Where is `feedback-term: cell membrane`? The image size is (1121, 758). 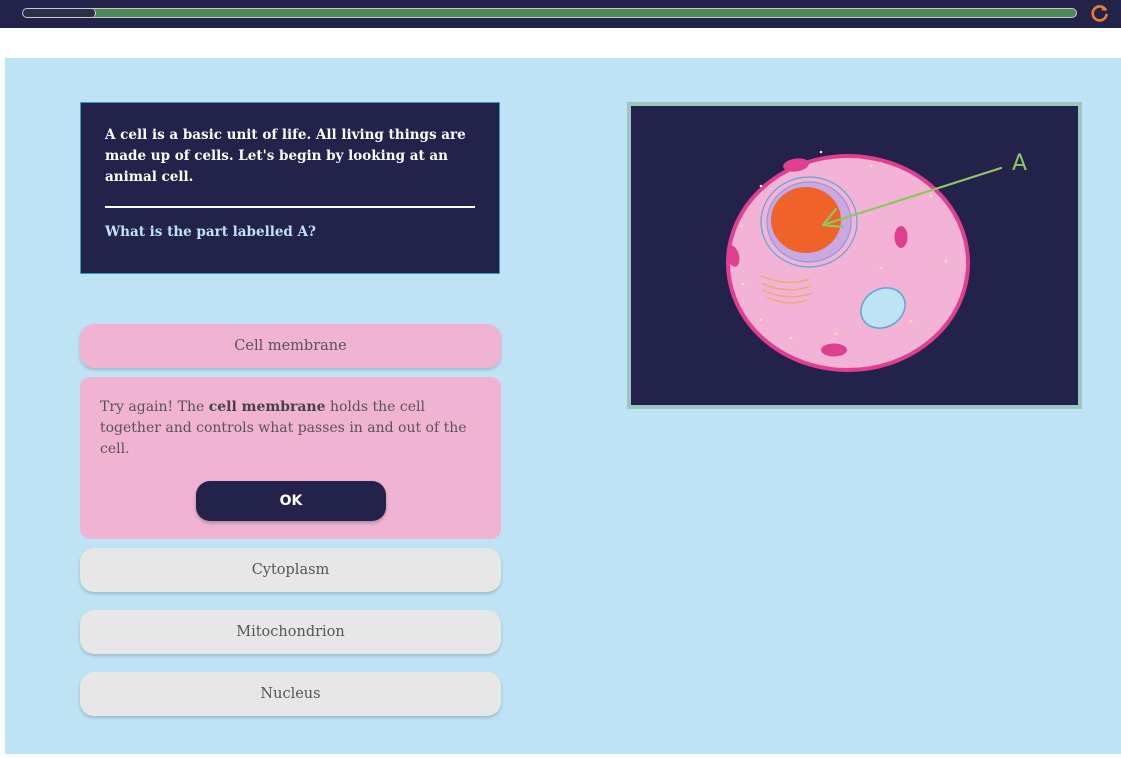 feedback-term: cell membrane is located at coordinates (267, 407).